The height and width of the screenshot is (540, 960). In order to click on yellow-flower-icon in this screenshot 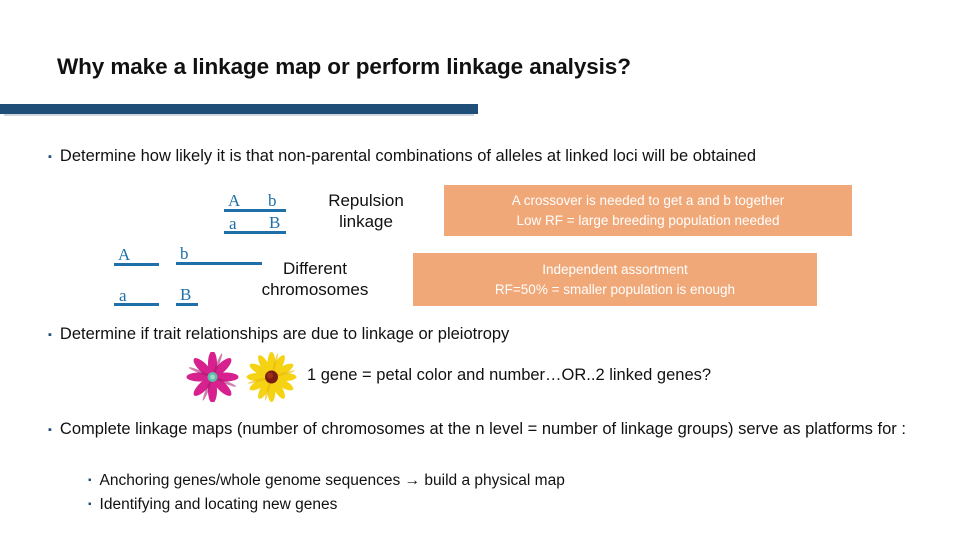, I will do `click(271, 377)`.